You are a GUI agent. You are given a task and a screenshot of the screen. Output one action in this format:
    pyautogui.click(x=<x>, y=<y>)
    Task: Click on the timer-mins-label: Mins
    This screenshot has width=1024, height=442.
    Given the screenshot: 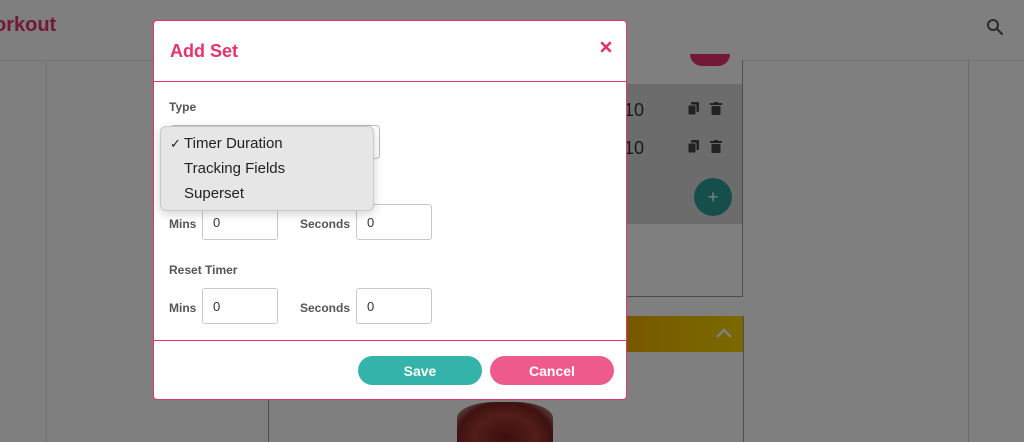 What is the action you would take?
    pyautogui.click(x=183, y=224)
    